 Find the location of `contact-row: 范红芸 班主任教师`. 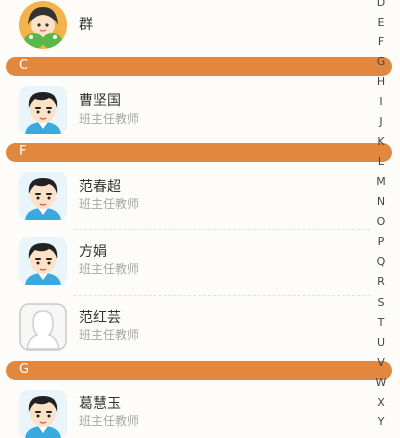

contact-row: 范红芸 班主任教师 is located at coordinates (200, 327).